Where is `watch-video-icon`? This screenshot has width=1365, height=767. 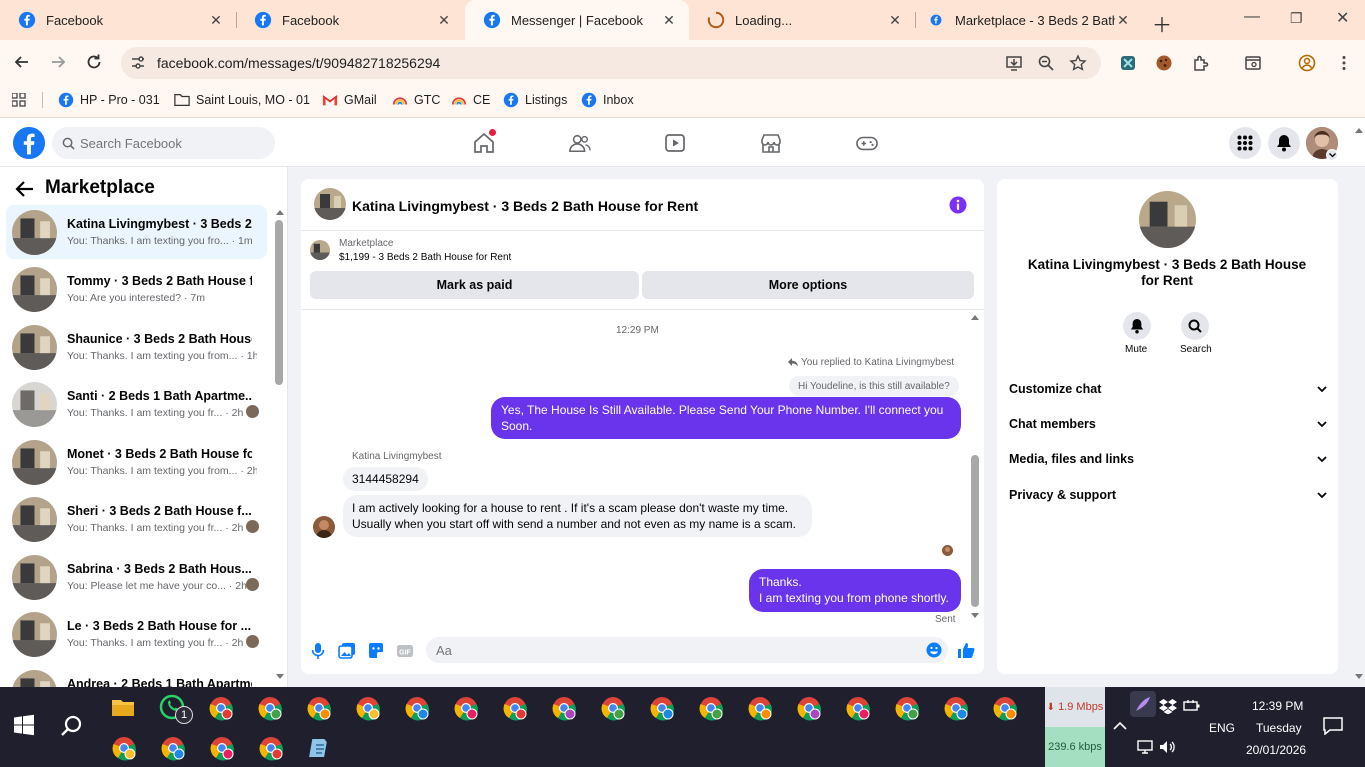
watch-video-icon is located at coordinates (675, 143).